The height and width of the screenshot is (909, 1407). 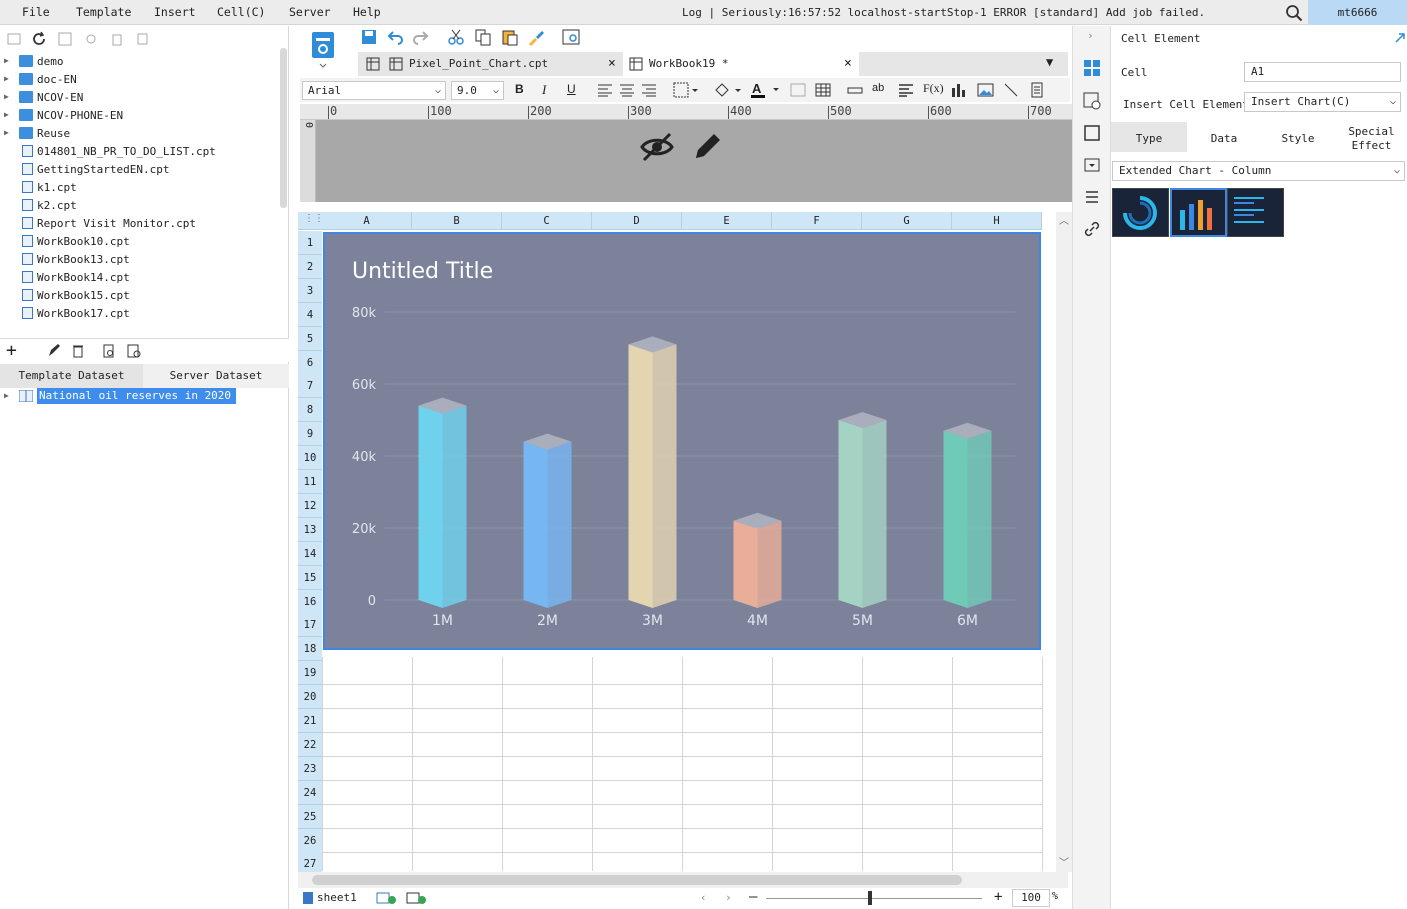 I want to click on column-header: G, so click(x=907, y=221).